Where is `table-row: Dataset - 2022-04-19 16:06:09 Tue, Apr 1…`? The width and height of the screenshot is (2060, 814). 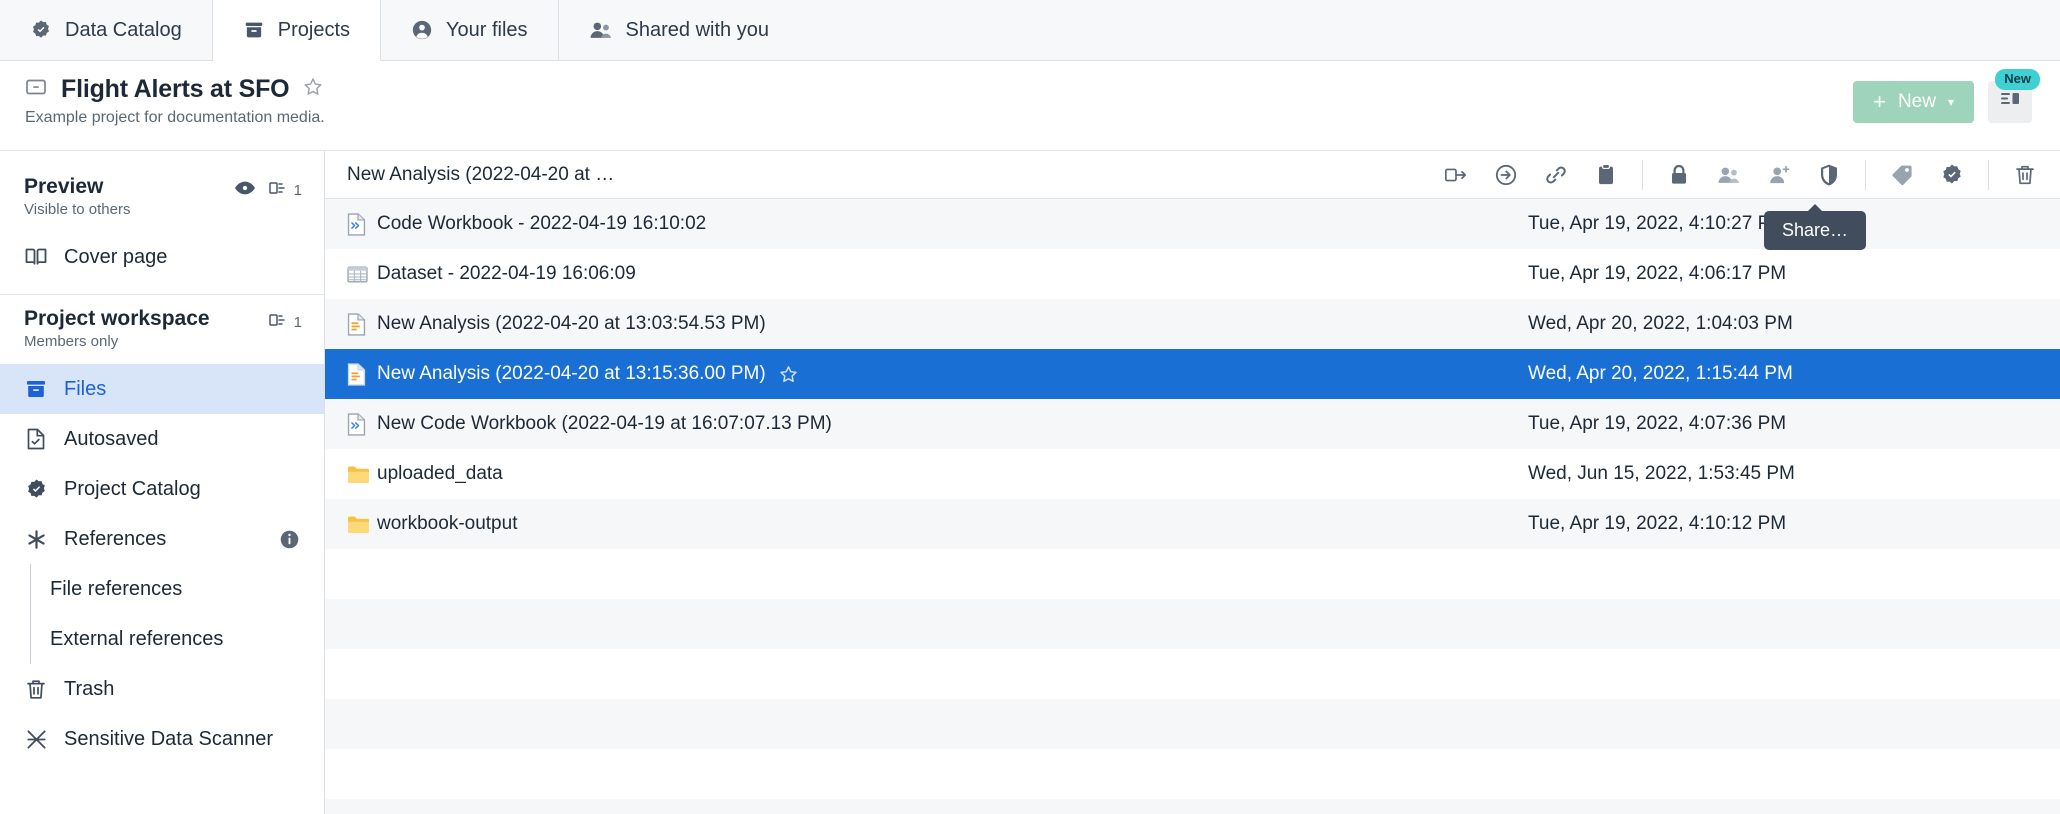
table-row: Dataset - 2022-04-19 16:06:09 Tue, Apr 1… is located at coordinates (1192, 274).